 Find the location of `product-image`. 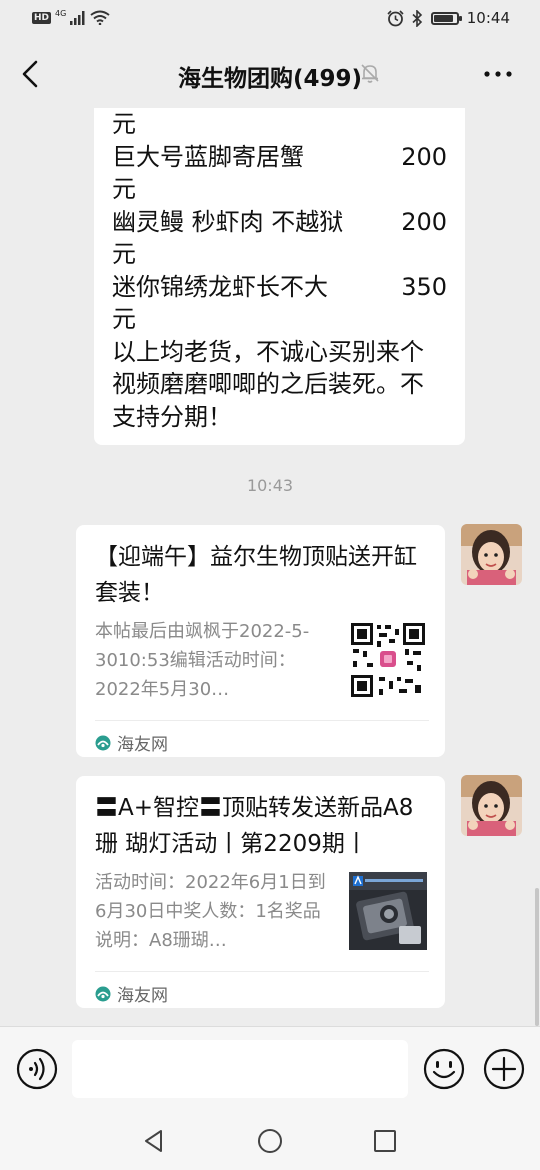

product-image is located at coordinates (388, 911).